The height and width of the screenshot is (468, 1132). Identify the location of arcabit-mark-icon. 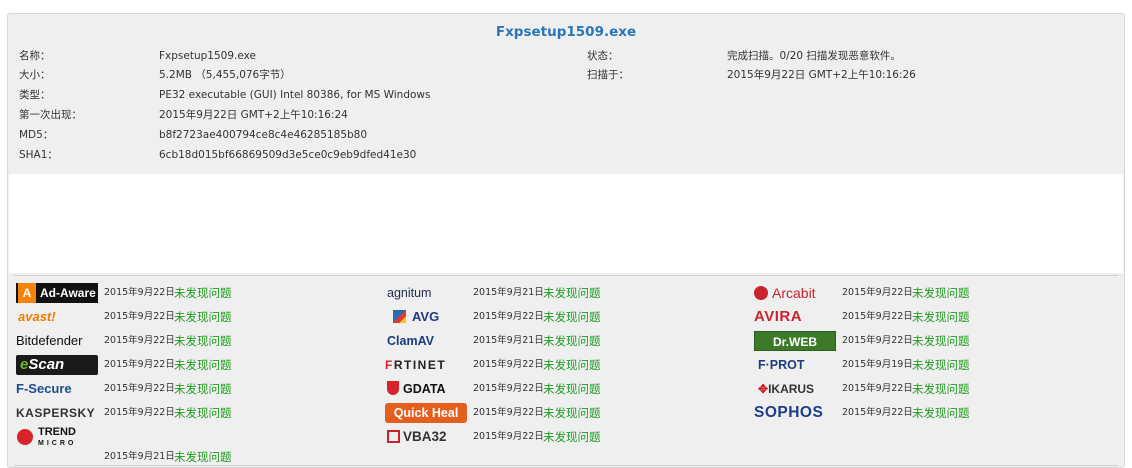
(761, 293).